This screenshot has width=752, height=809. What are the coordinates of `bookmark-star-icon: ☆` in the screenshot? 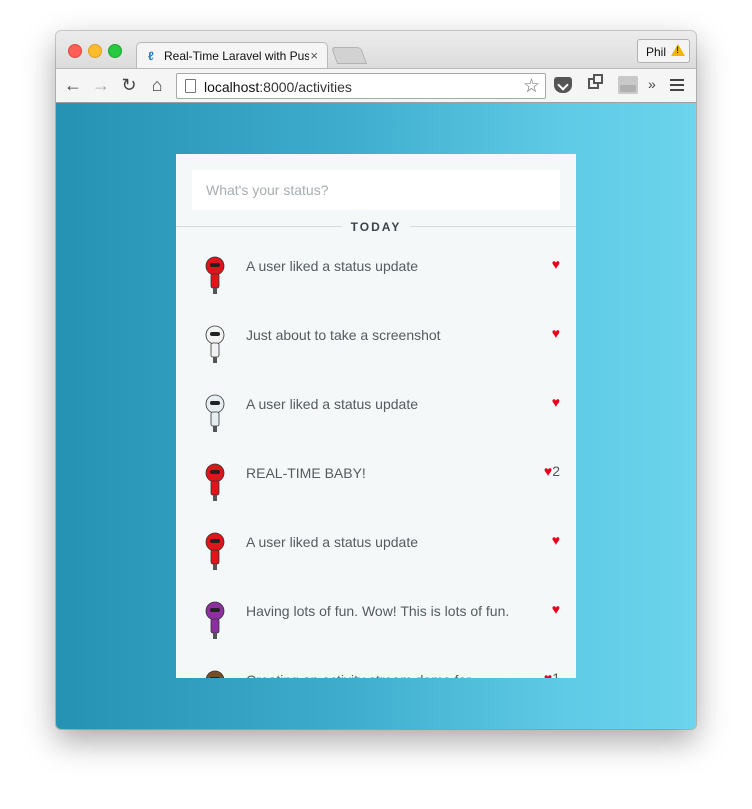 It's located at (531, 86).